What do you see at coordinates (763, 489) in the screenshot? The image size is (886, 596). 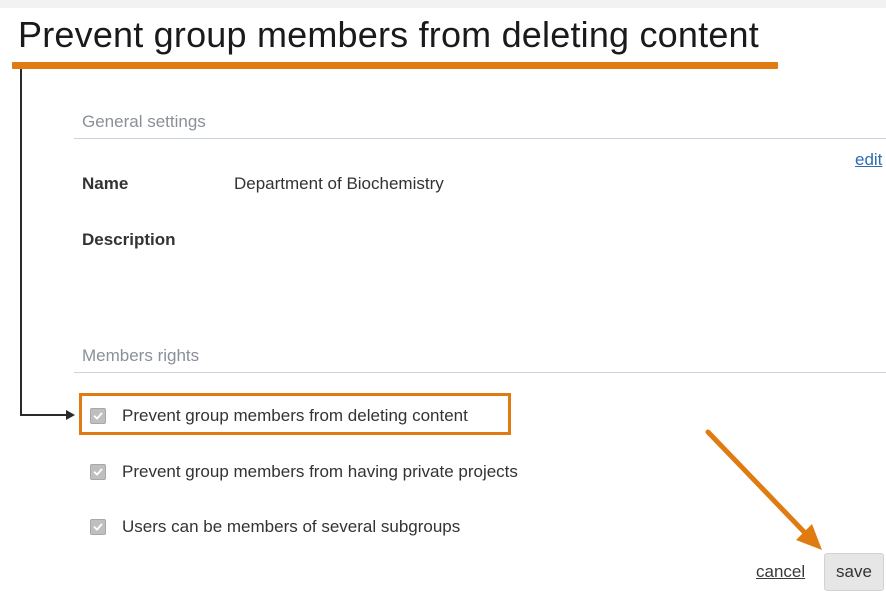 I see `annotation-arrow-icon` at bounding box center [763, 489].